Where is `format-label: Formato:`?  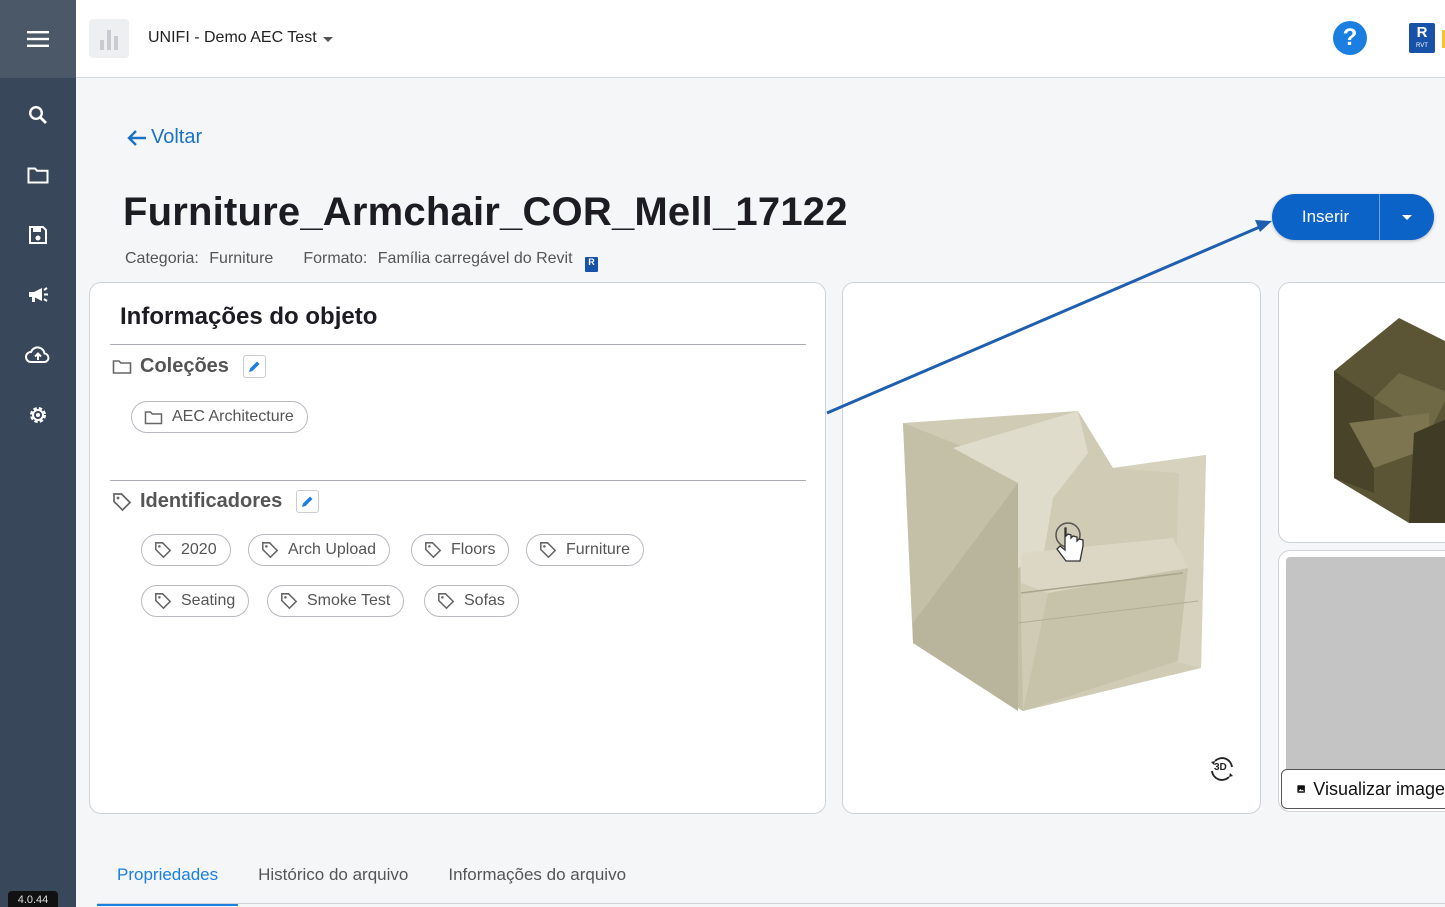 format-label: Formato: is located at coordinates (335, 258).